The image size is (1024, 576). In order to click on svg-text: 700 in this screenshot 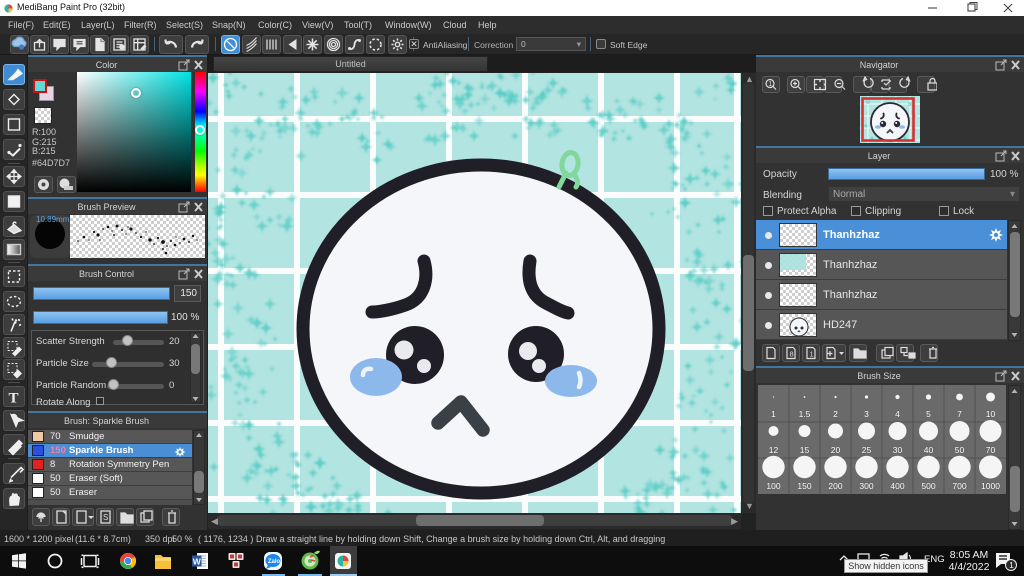, I will do `click(959, 486)`.